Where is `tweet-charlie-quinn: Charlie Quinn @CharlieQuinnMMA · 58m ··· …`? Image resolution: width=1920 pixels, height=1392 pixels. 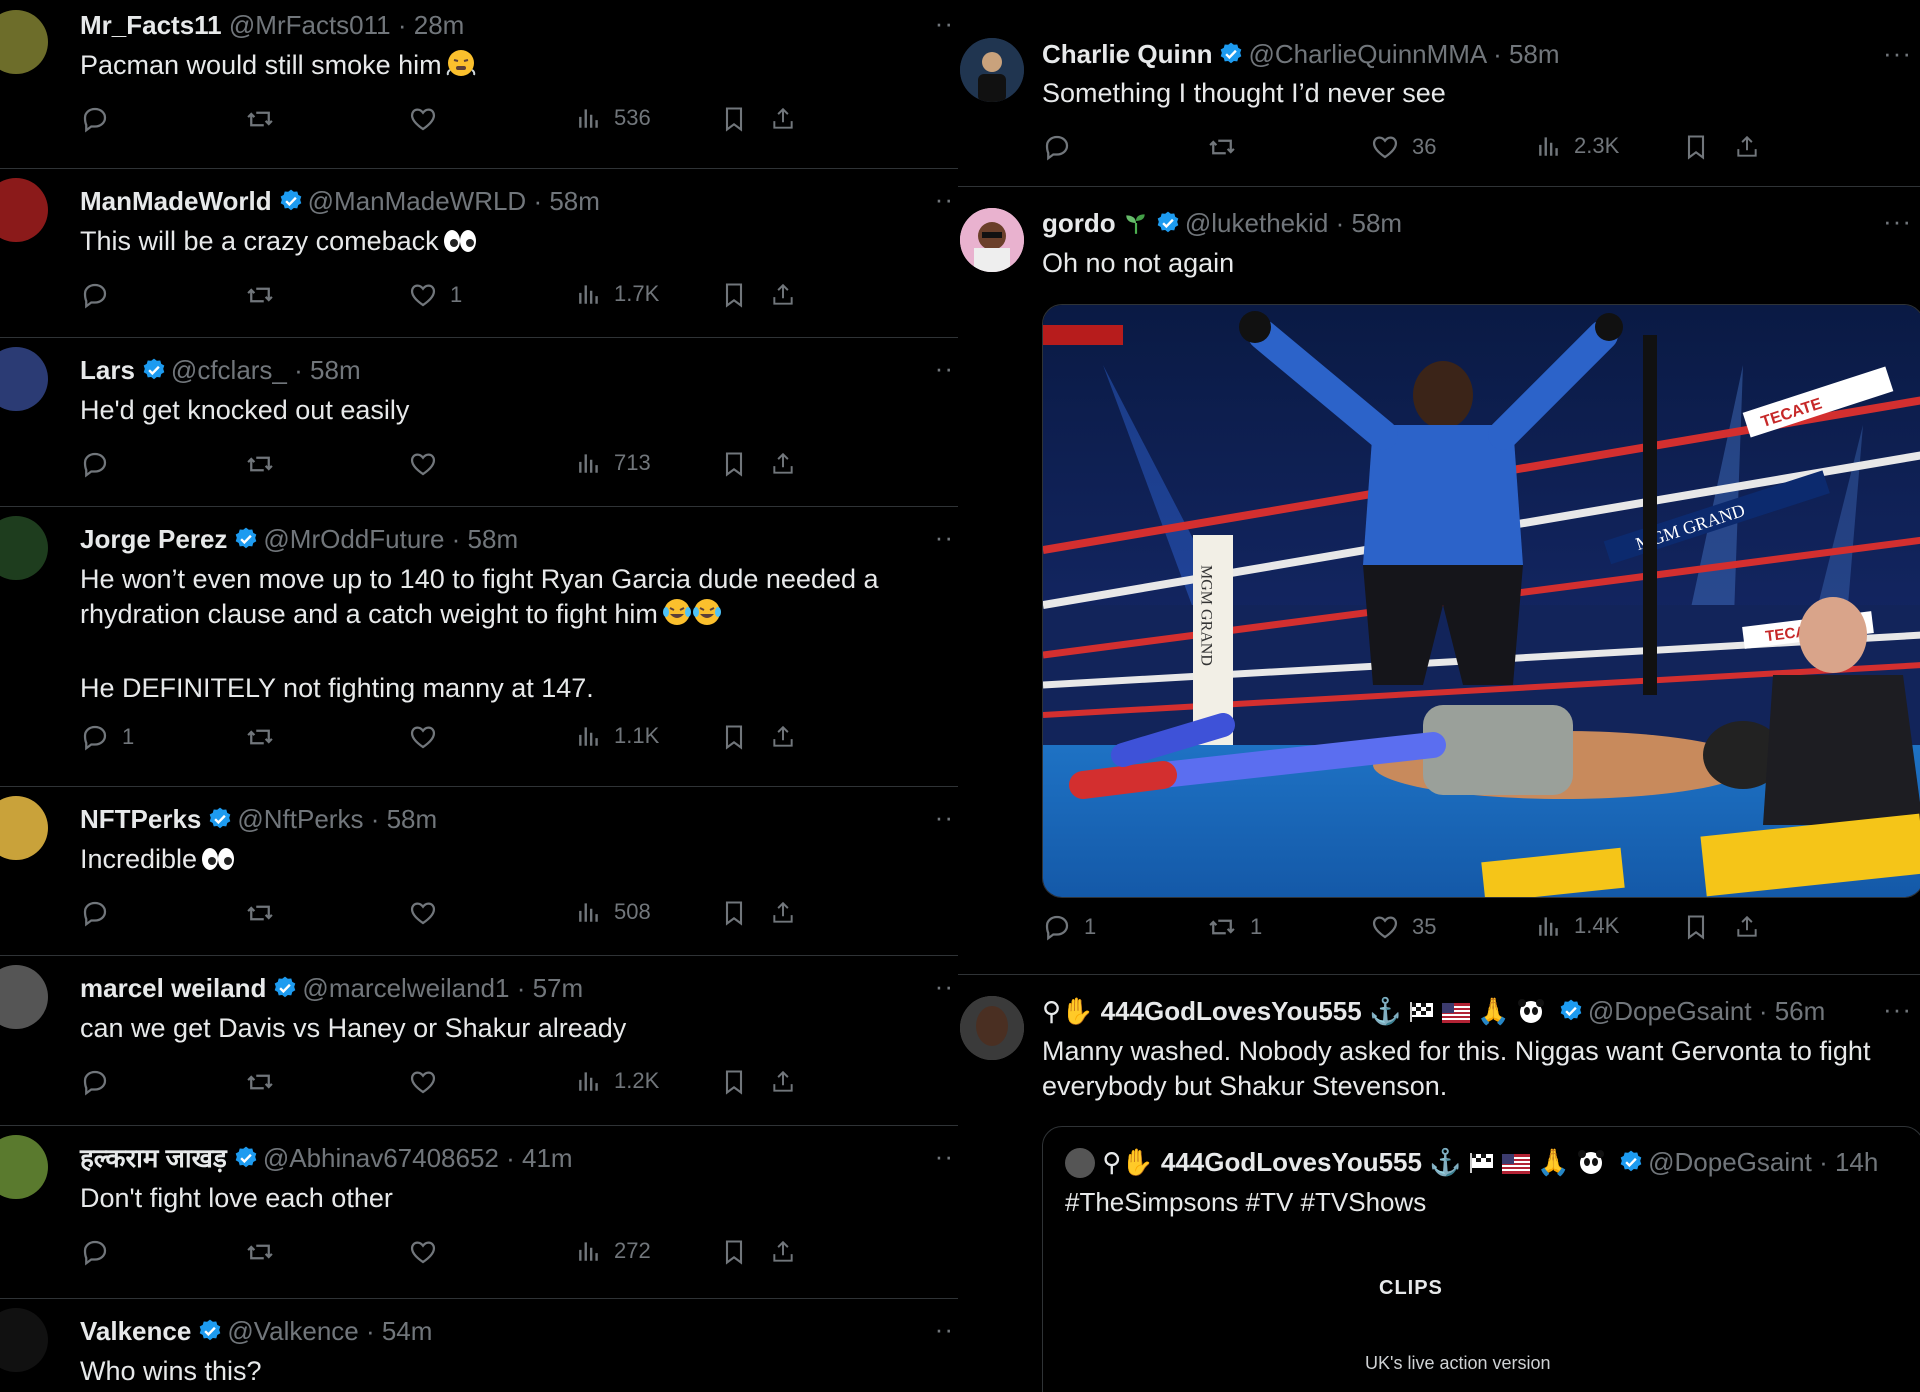
tweet-charlie-quinn: Charlie Quinn @CharlieQuinnMMA · 58m ··· … is located at coordinates (1439, 93).